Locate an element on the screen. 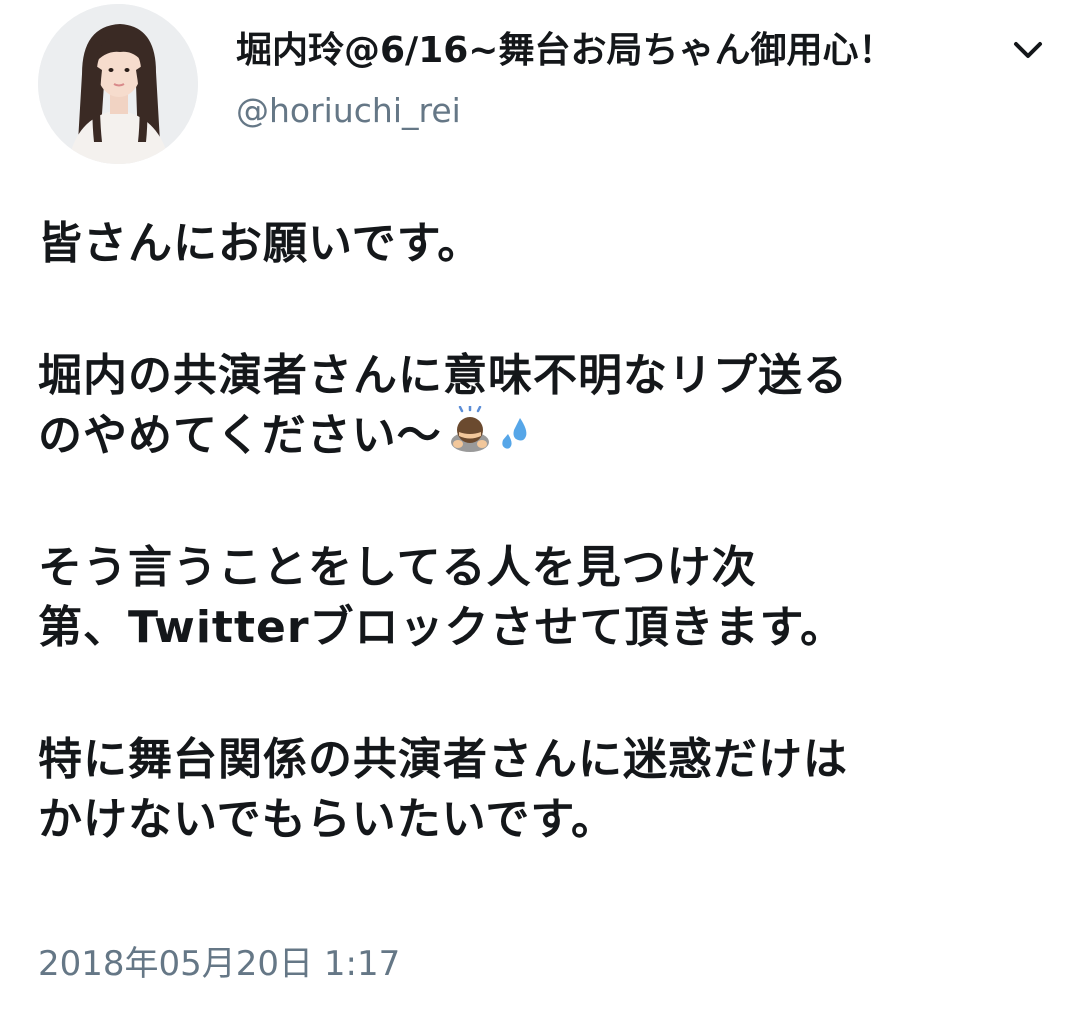 The width and height of the screenshot is (1079, 1015). avatar is located at coordinates (118, 84).